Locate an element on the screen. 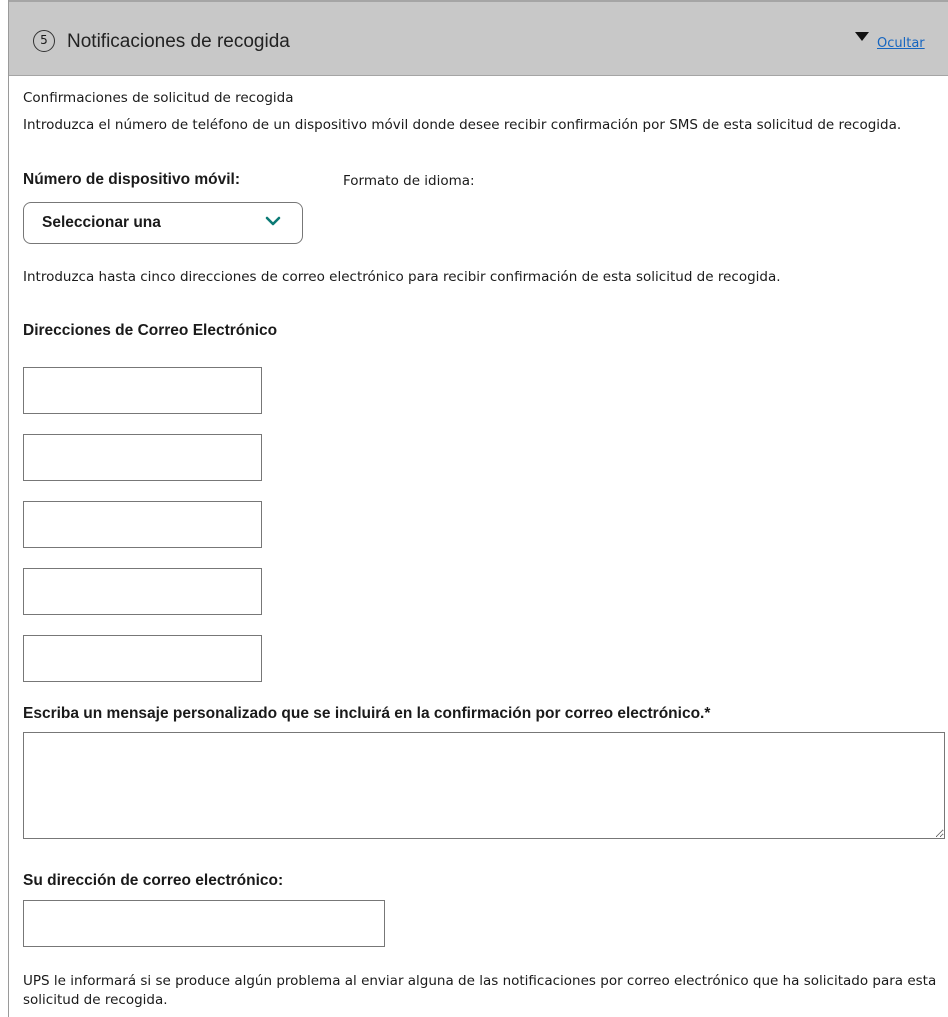 The height and width of the screenshot is (1017, 948). mobile-device-select: Seleccionar una is located at coordinates (163, 223).